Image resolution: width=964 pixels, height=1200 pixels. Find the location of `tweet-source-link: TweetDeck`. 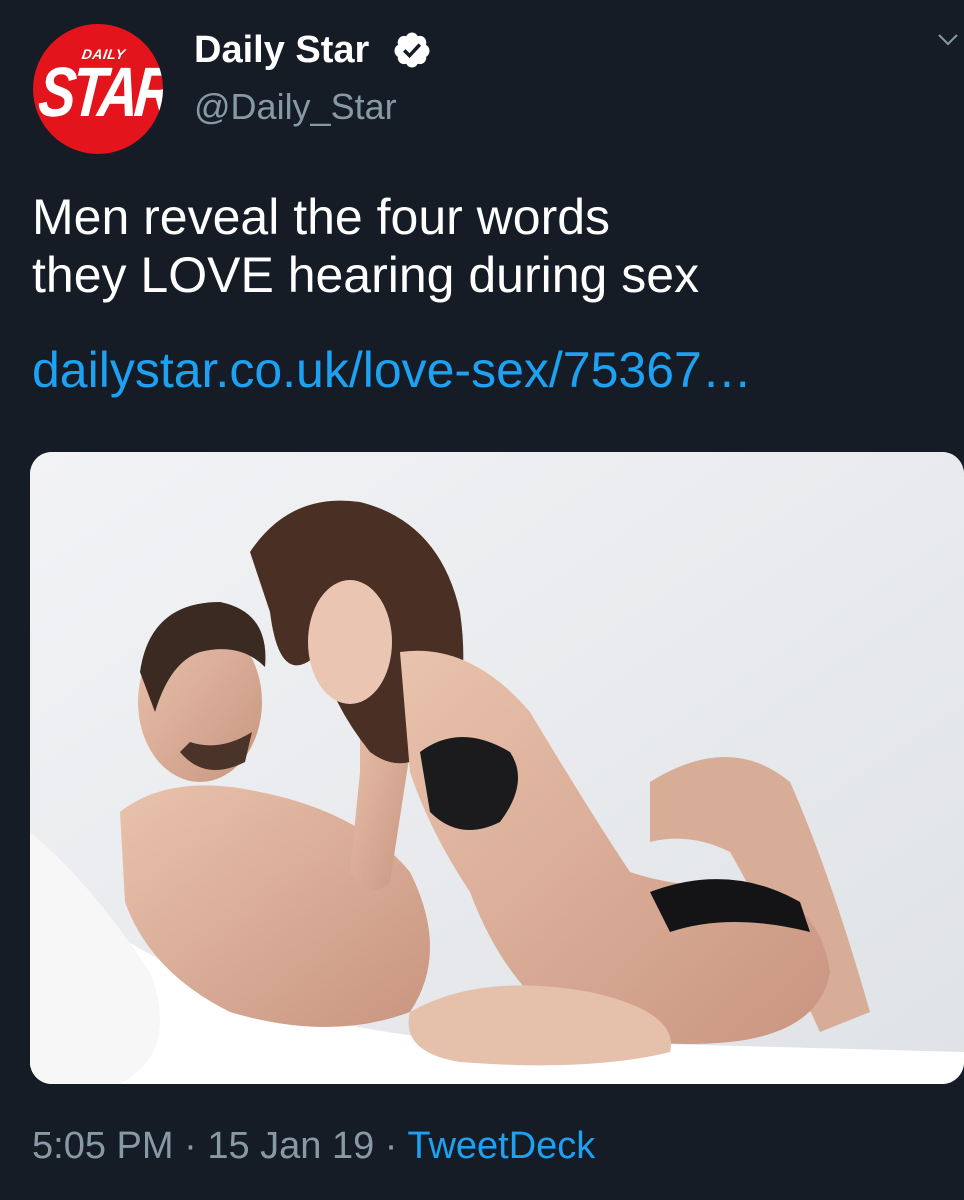

tweet-source-link: TweetDeck is located at coordinates (501, 1146).